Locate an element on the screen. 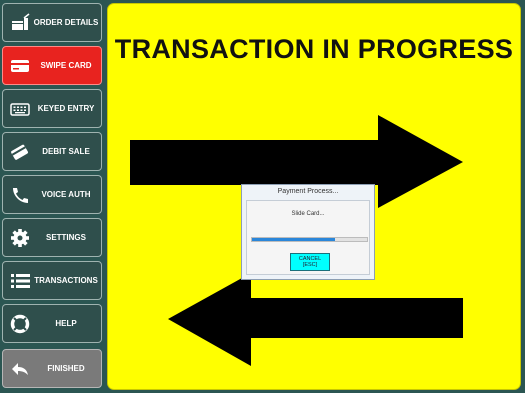 The height and width of the screenshot is (393, 525). progress-bar is located at coordinates (309, 239).